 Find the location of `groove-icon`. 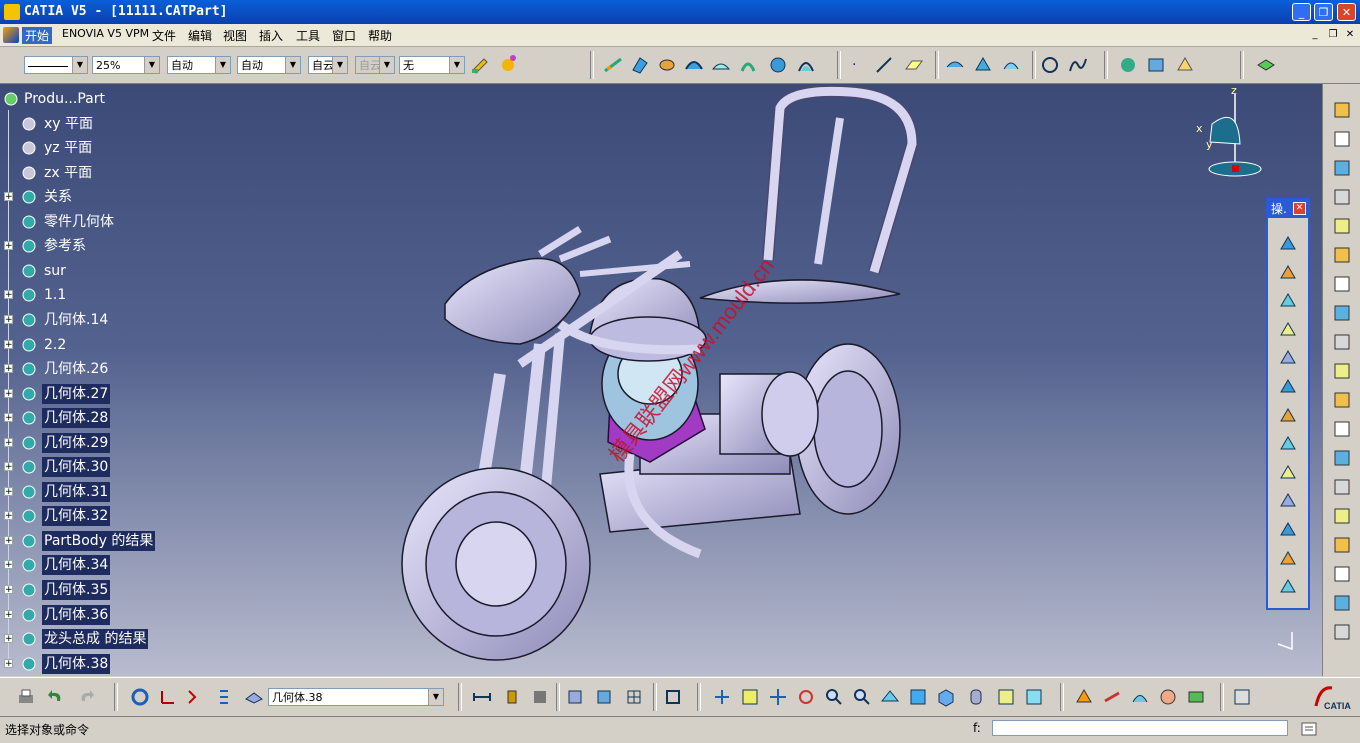

groove-icon is located at coordinates (1168, 697).